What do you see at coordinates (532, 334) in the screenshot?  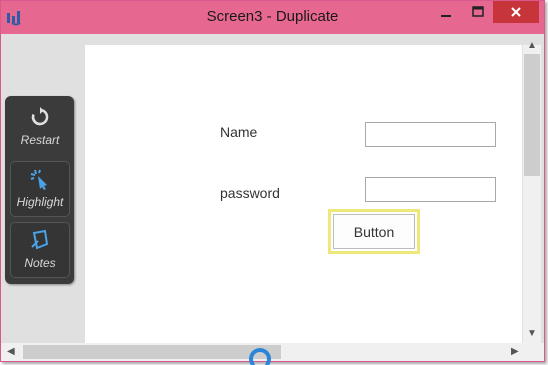 I see `scroll-down-arrow: ▼` at bounding box center [532, 334].